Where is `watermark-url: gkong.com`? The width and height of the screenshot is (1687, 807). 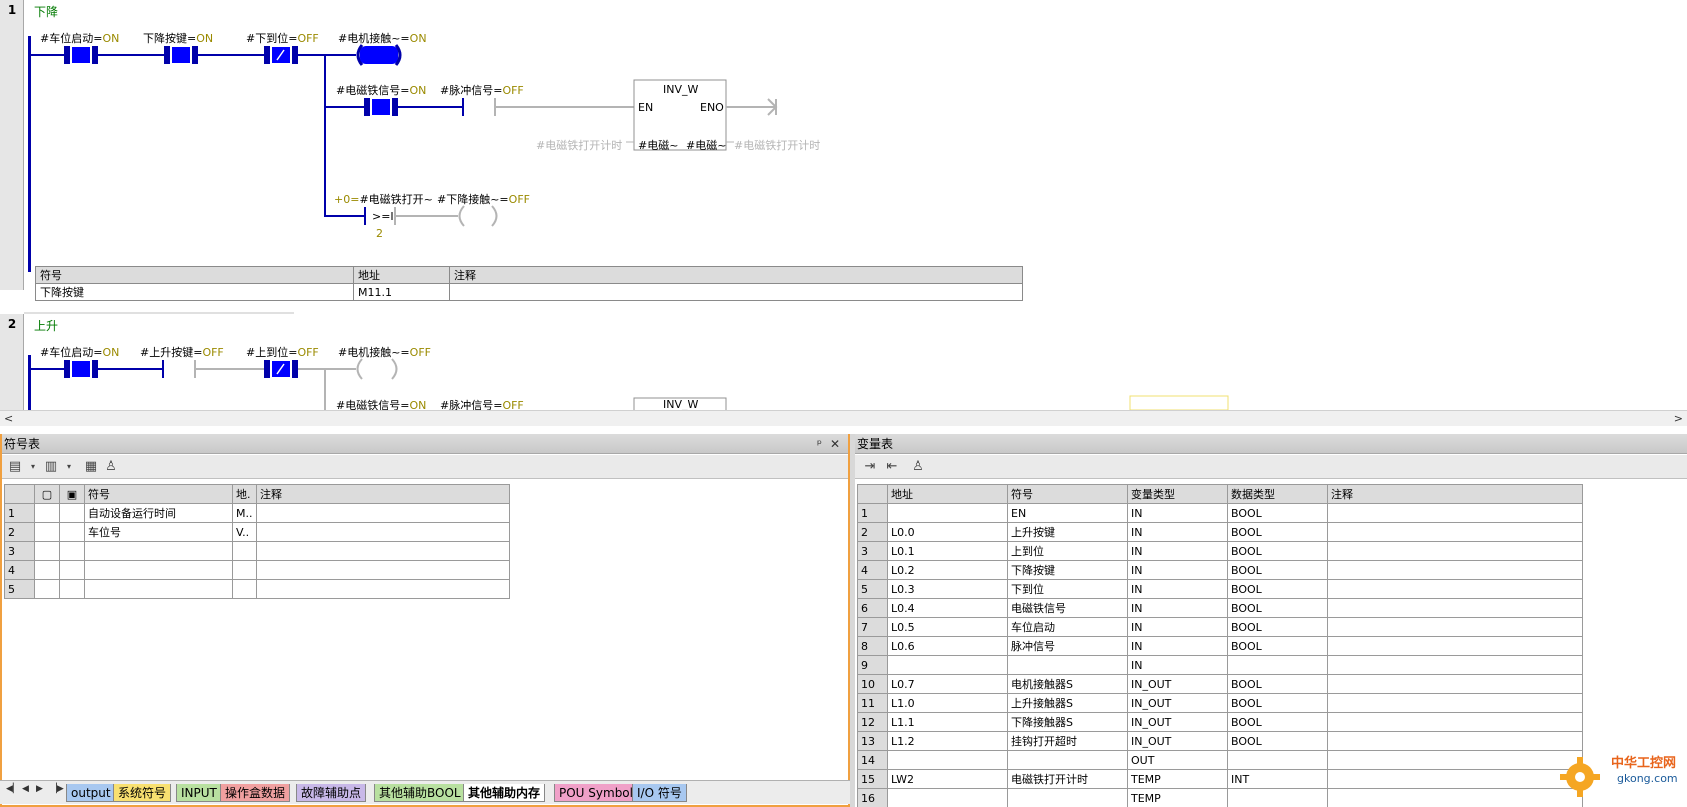
watermark-url: gkong.com is located at coordinates (1647, 778).